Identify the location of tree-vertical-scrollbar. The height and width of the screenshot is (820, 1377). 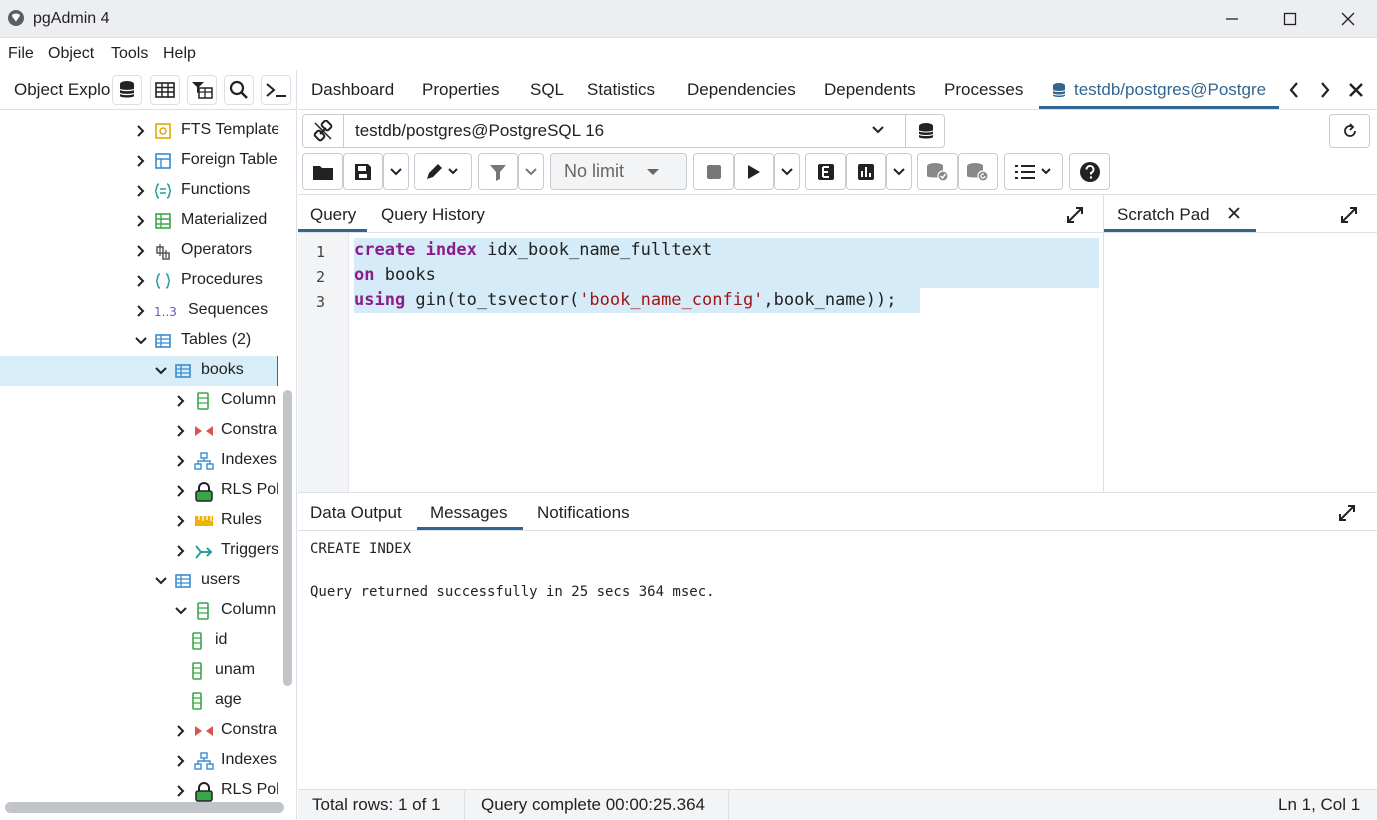
(287, 538).